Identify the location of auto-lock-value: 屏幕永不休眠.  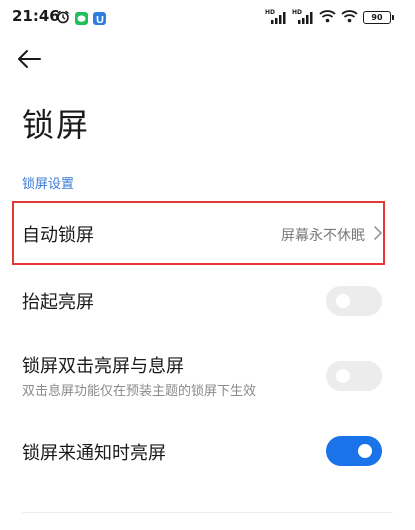
(323, 236).